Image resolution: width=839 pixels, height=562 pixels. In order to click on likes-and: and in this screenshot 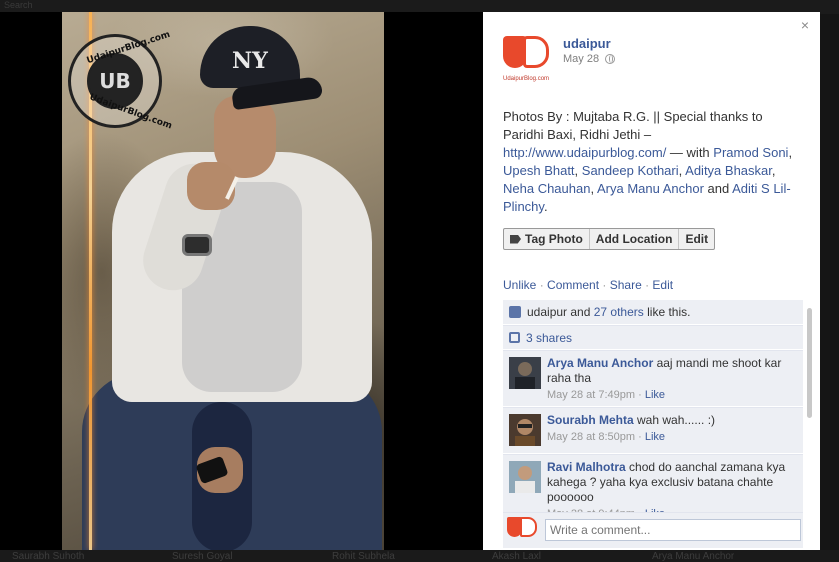, I will do `click(580, 312)`.